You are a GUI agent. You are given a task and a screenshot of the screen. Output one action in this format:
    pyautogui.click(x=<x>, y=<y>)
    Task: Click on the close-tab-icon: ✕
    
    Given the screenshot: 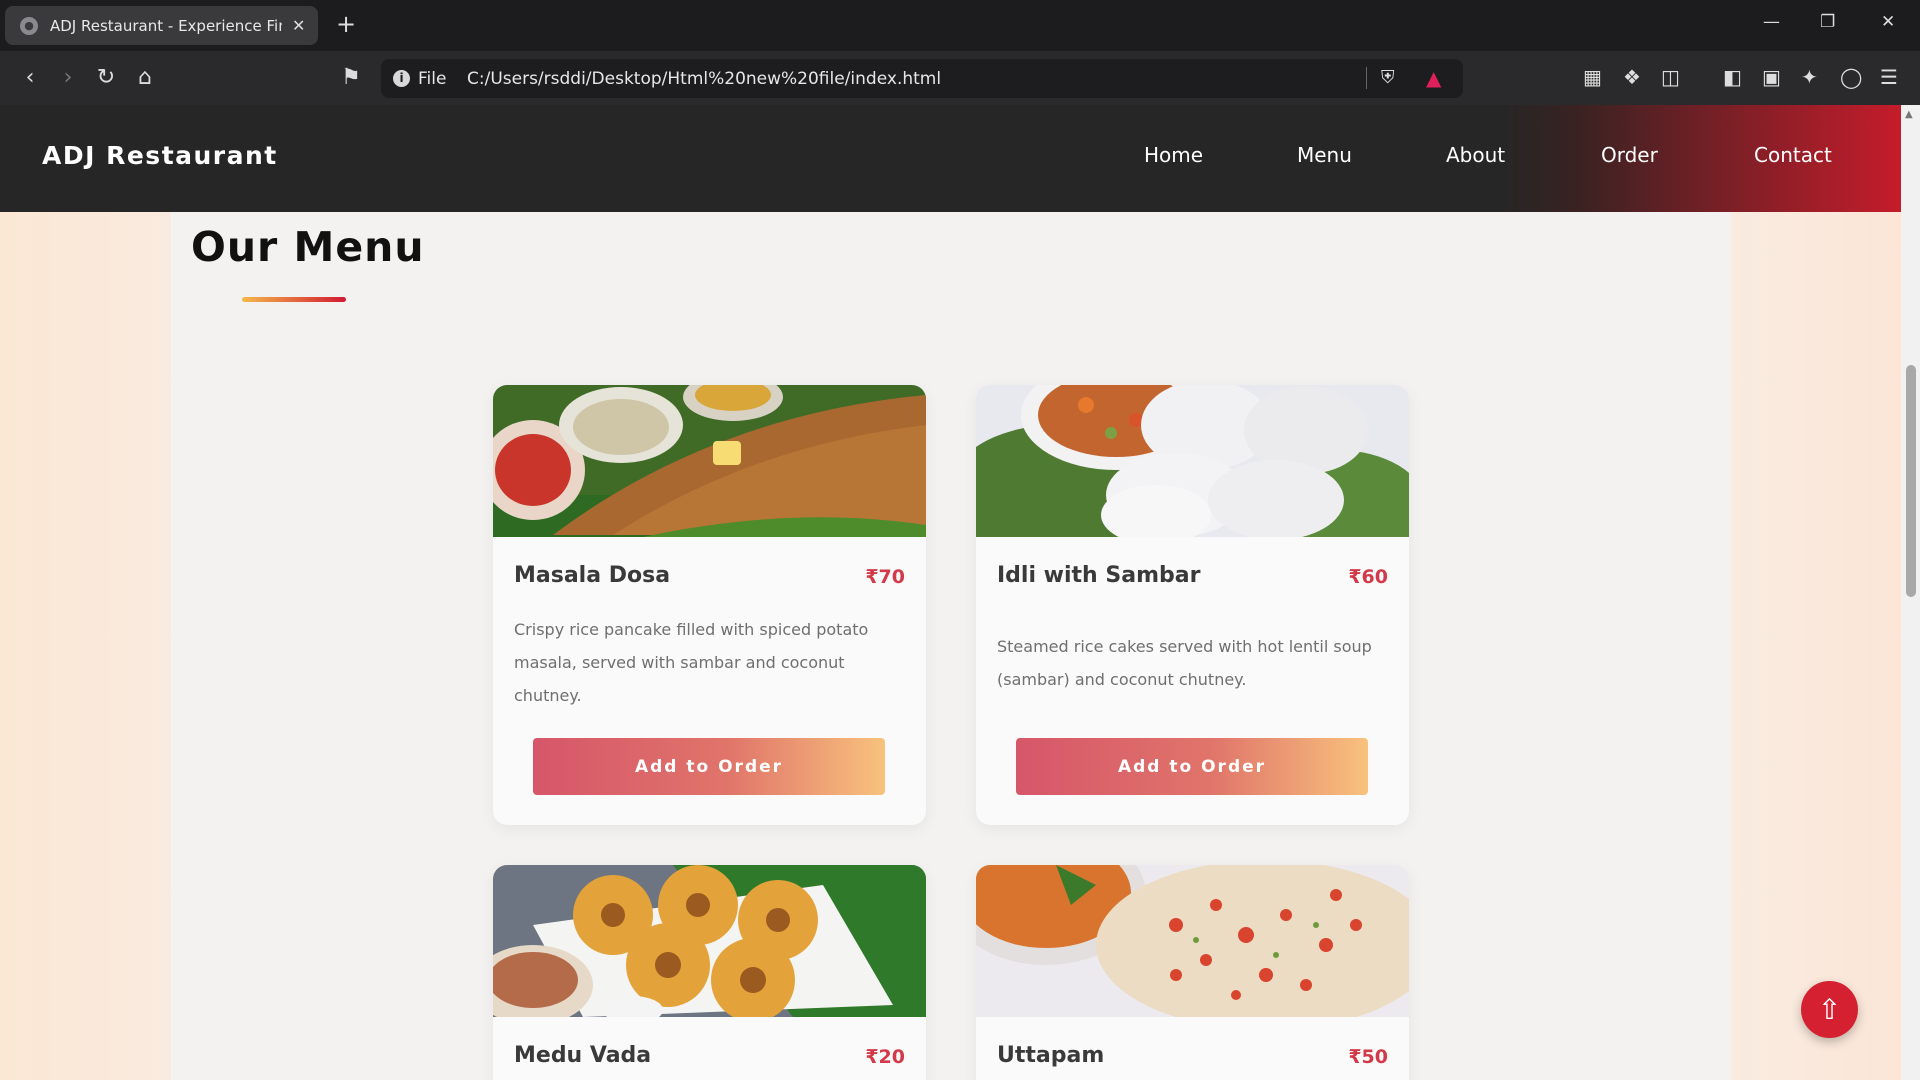 What is the action you would take?
    pyautogui.click(x=298, y=25)
    